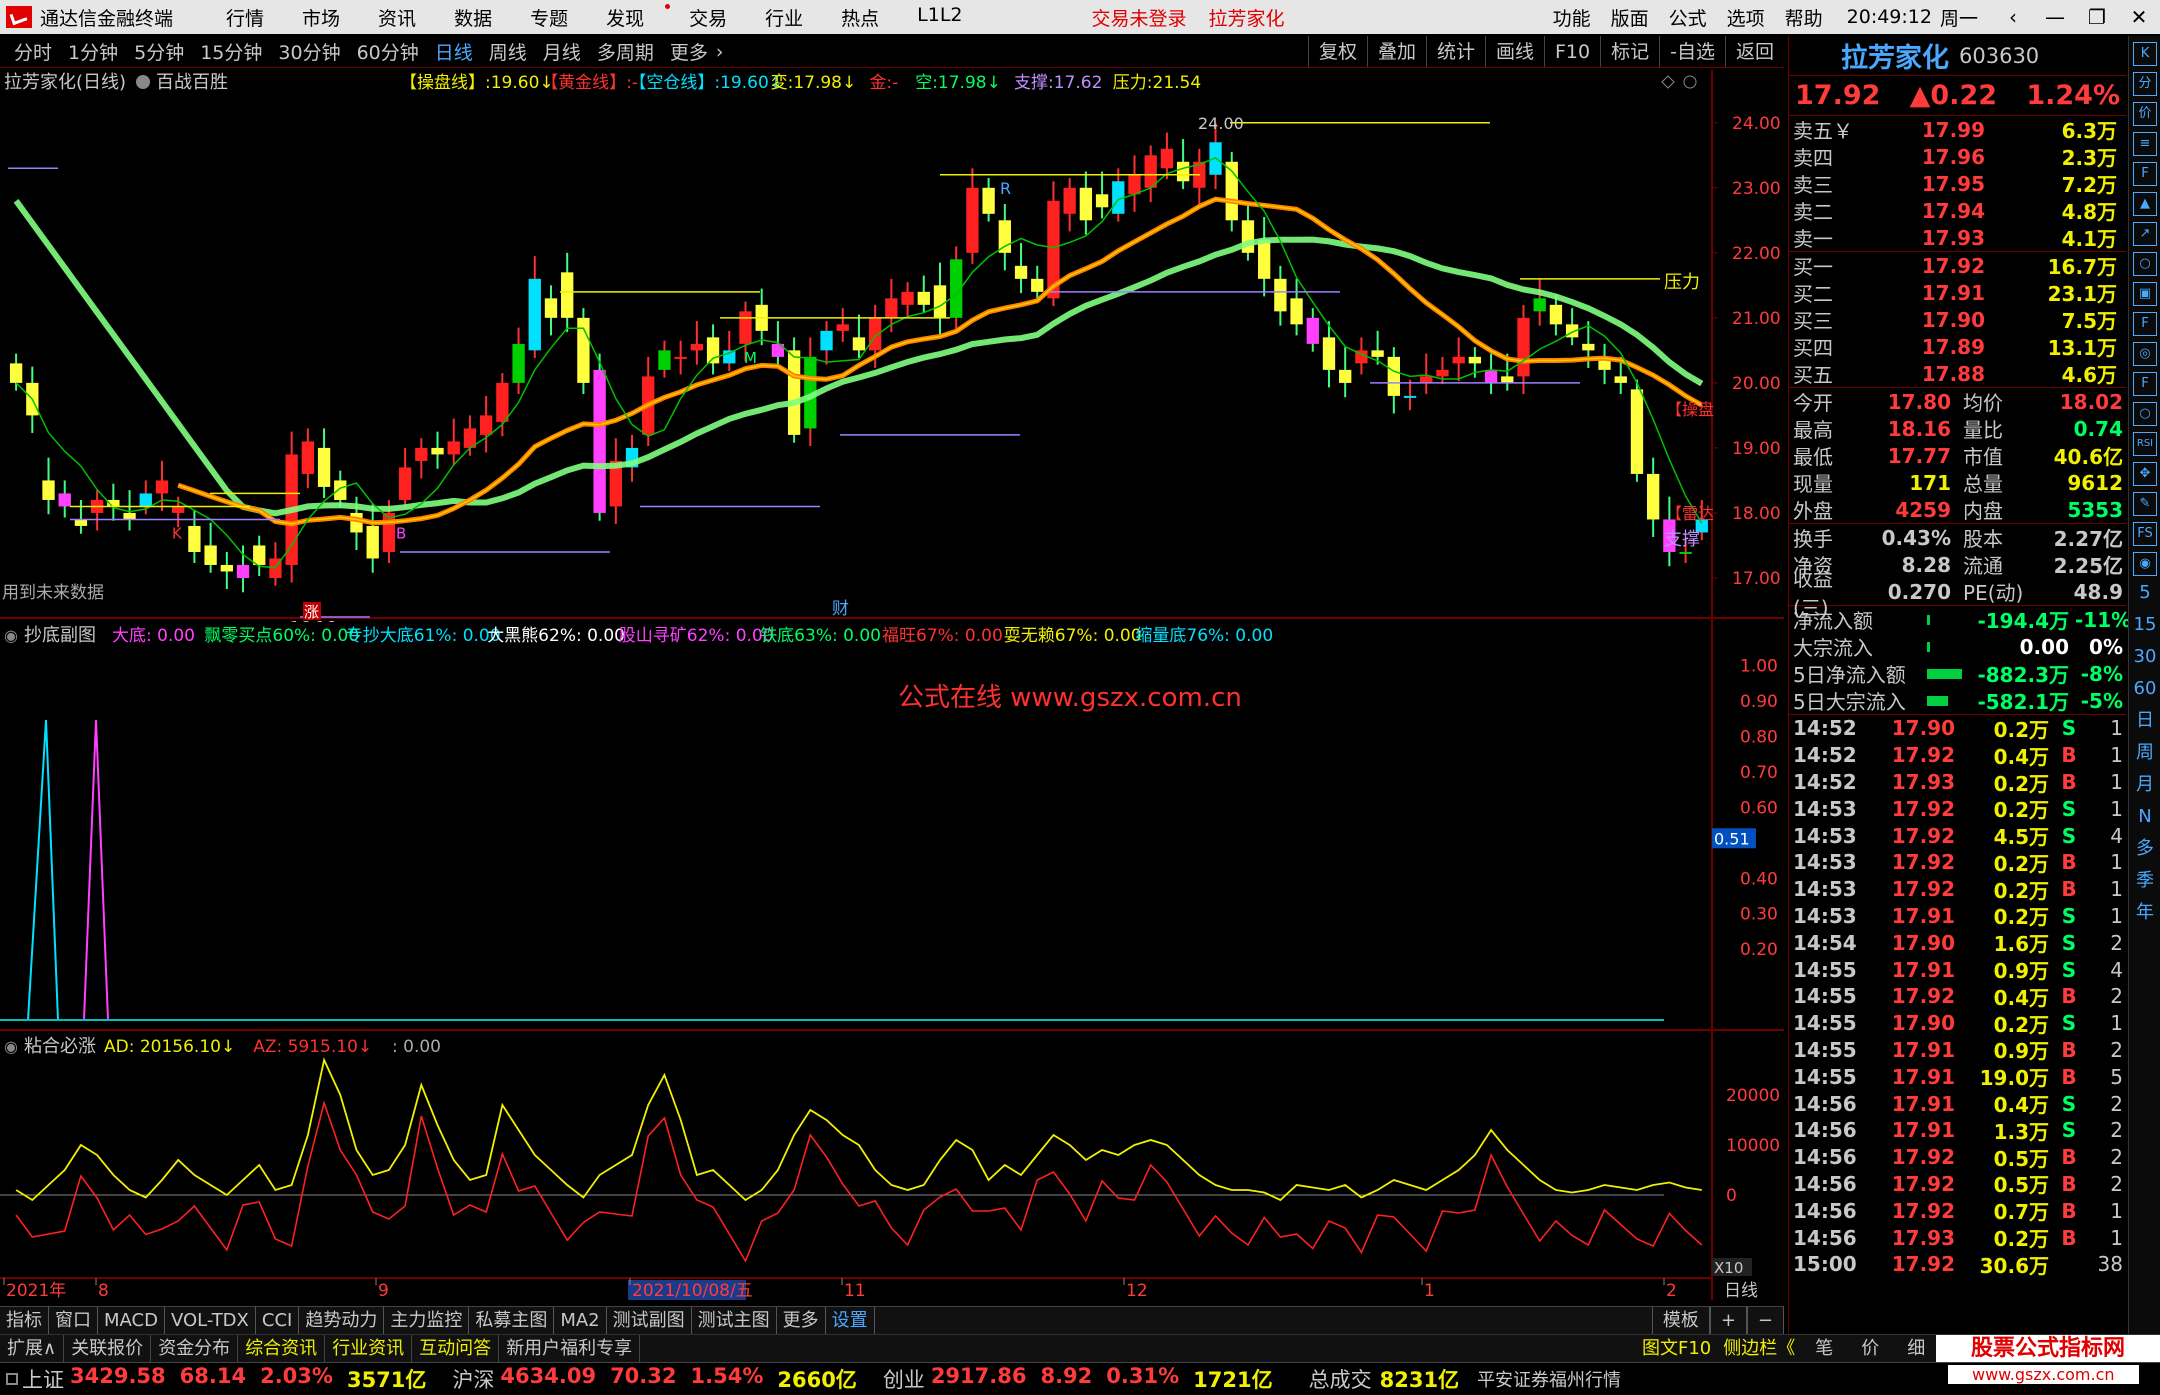 Image resolution: width=2160 pixels, height=1395 pixels. Describe the element at coordinates (1957, 374) in the screenshot. I see `buys-row: 买五 17.88 4.6万` at that location.